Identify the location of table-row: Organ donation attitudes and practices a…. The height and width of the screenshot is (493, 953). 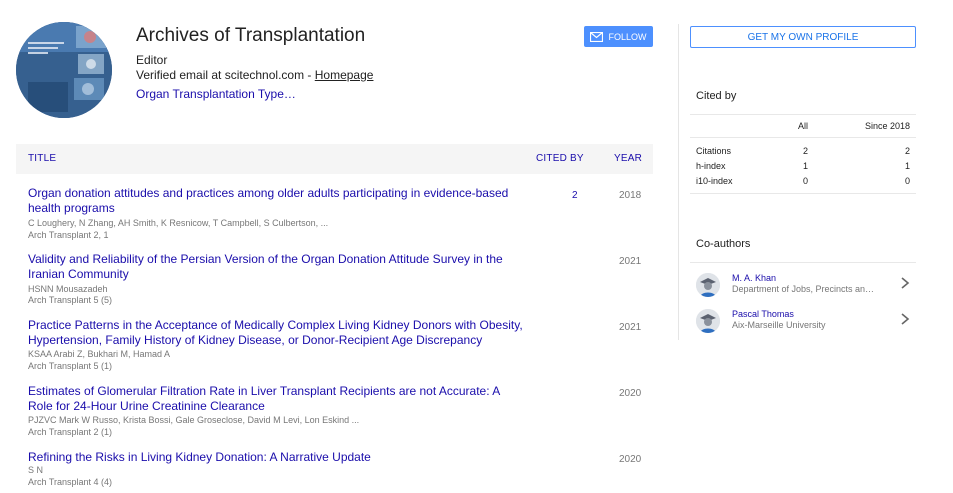
(334, 217).